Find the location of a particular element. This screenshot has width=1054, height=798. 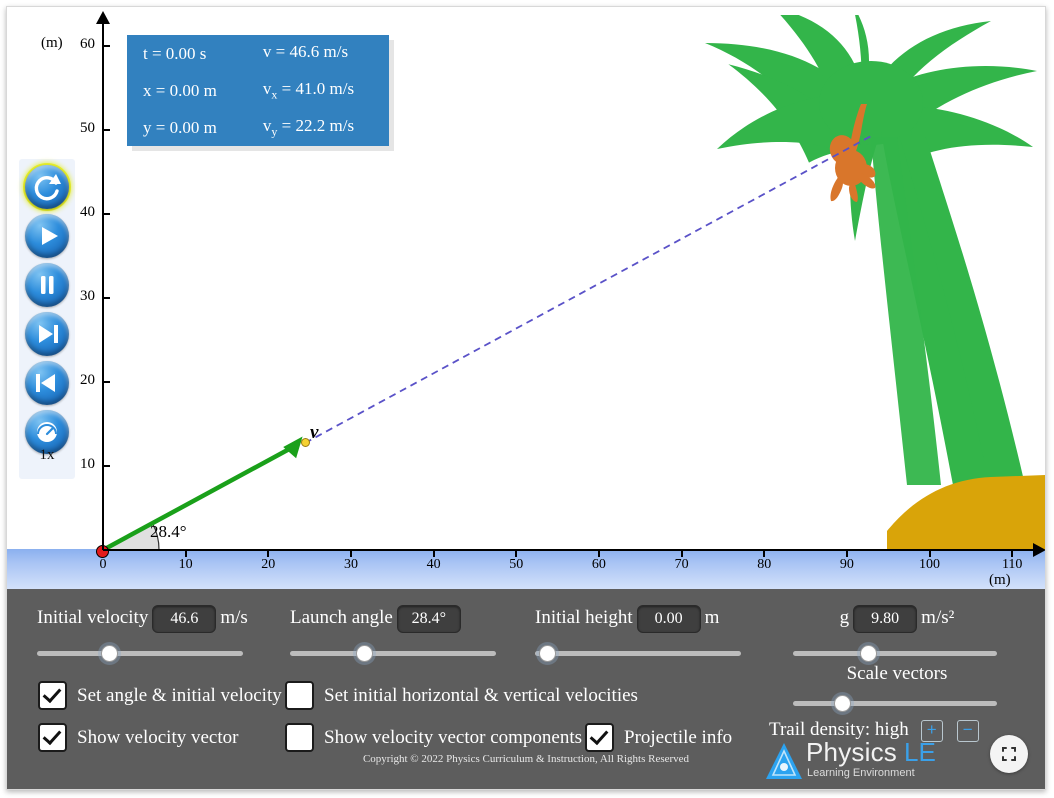

initial-height-unit: m is located at coordinates (712, 617).